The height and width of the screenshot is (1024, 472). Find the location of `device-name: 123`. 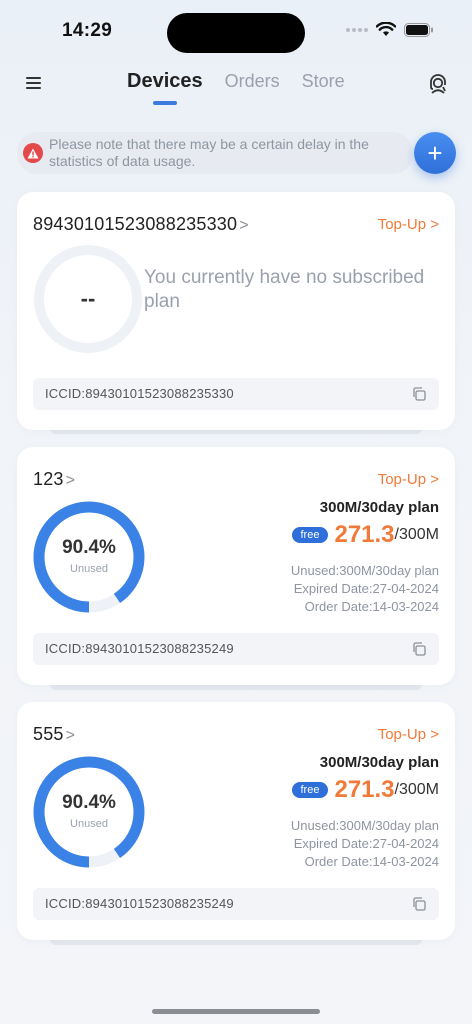

device-name: 123 is located at coordinates (48, 479).